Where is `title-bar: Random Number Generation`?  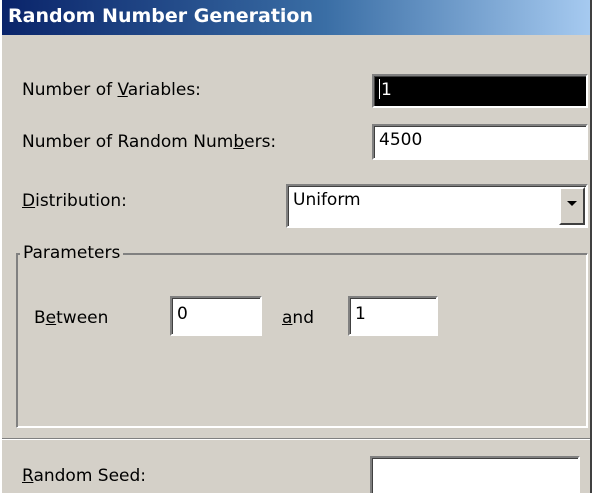 title-bar: Random Number Generation is located at coordinates (296, 17).